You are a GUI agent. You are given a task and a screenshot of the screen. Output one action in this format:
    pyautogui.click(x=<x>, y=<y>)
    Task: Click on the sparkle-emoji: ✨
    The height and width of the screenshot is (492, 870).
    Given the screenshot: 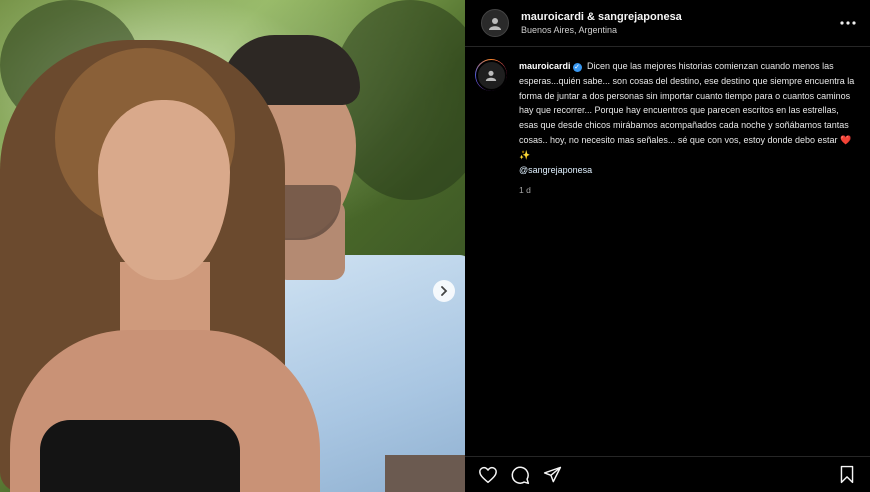 What is the action you would take?
    pyautogui.click(x=525, y=154)
    